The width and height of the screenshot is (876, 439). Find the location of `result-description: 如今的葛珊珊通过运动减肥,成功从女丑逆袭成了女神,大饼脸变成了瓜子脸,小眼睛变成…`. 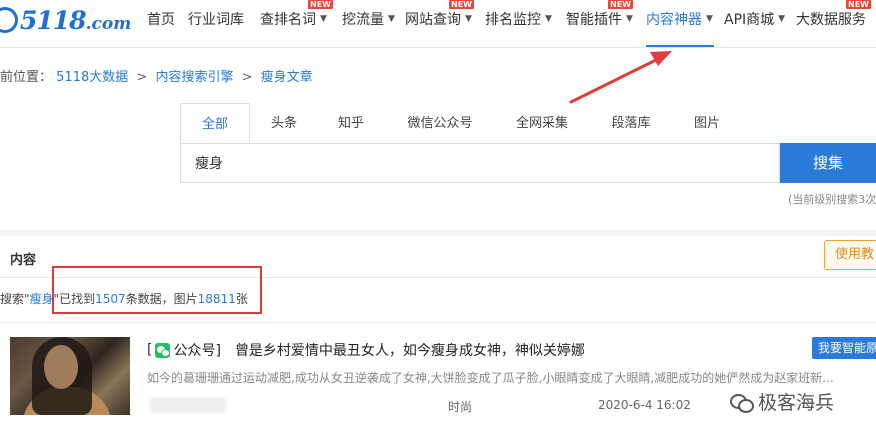

result-description: 如今的葛珊珊通过运动减肥,成功从女丑逆袭成了女神,大饼脸变成了瓜子脸,小眼睛变成… is located at coordinates (490, 378).